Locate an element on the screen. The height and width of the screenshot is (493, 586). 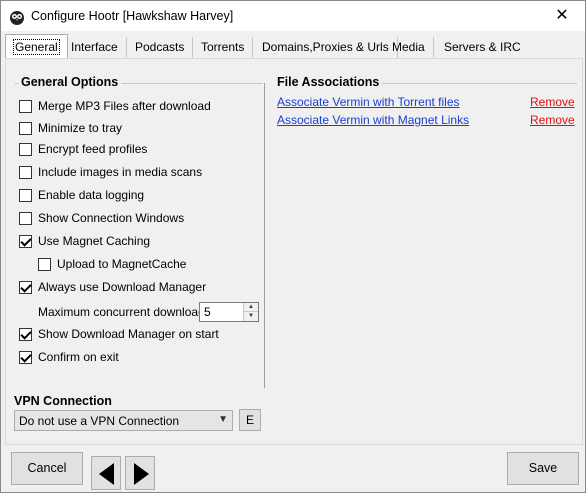
previous-button is located at coordinates (106, 473).